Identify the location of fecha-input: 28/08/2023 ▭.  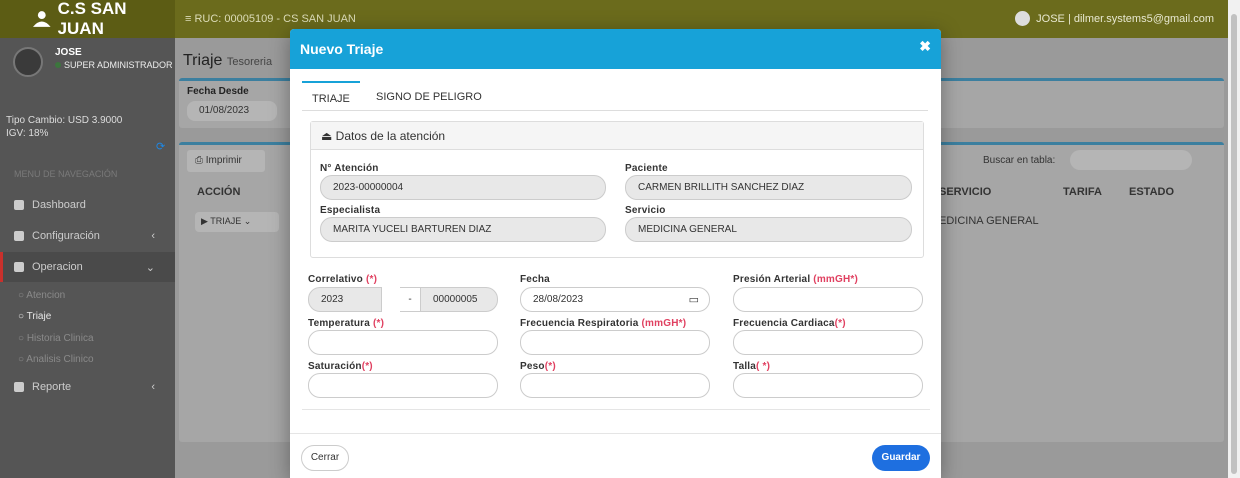
(615, 299).